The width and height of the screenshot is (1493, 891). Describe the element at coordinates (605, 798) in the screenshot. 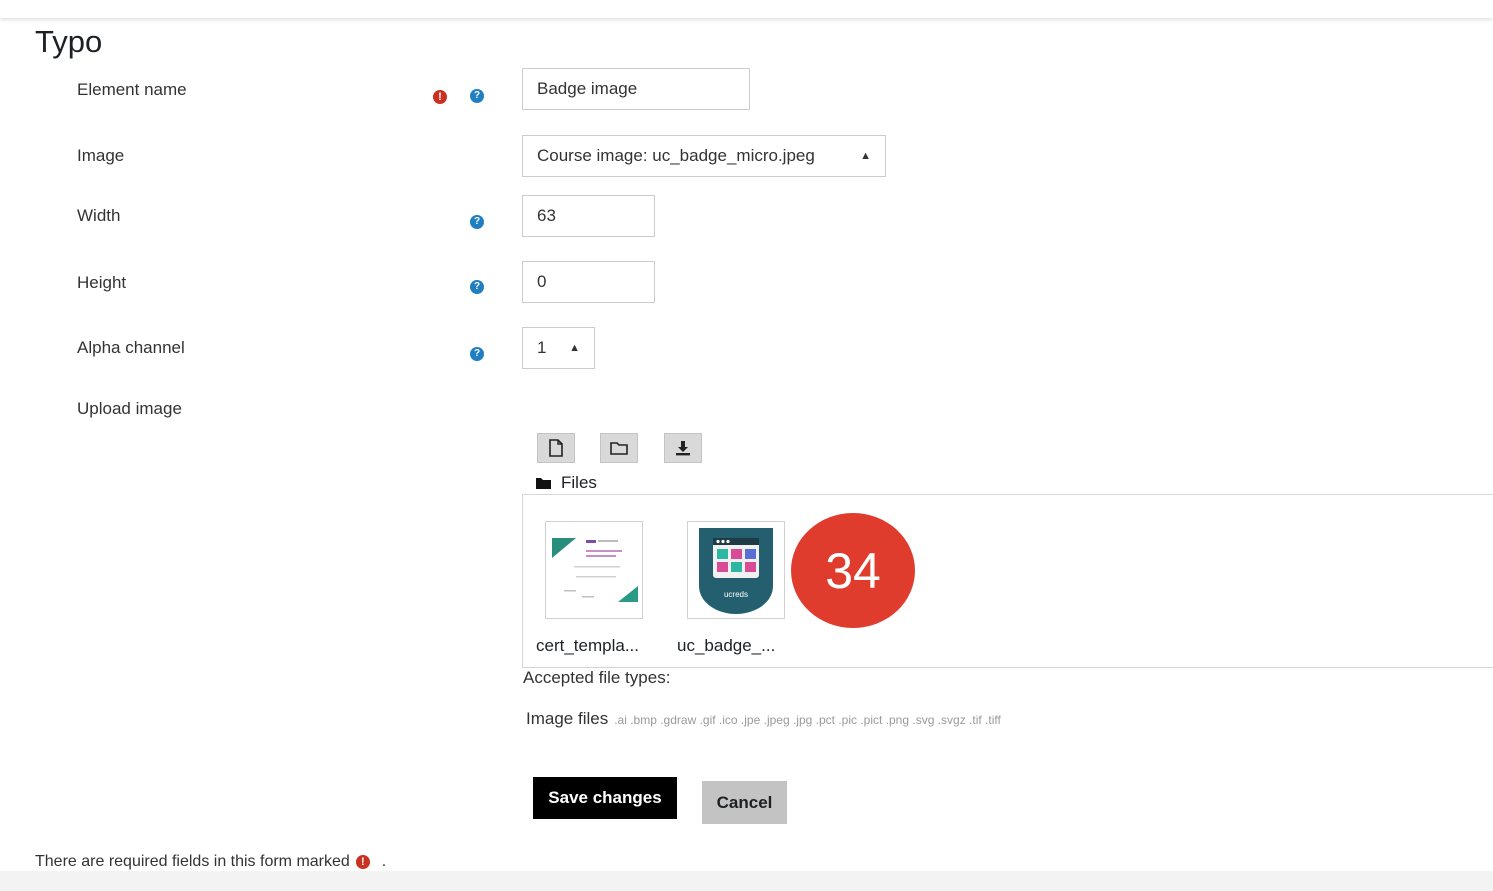

I see `save-changes-button: Save changes` at that location.